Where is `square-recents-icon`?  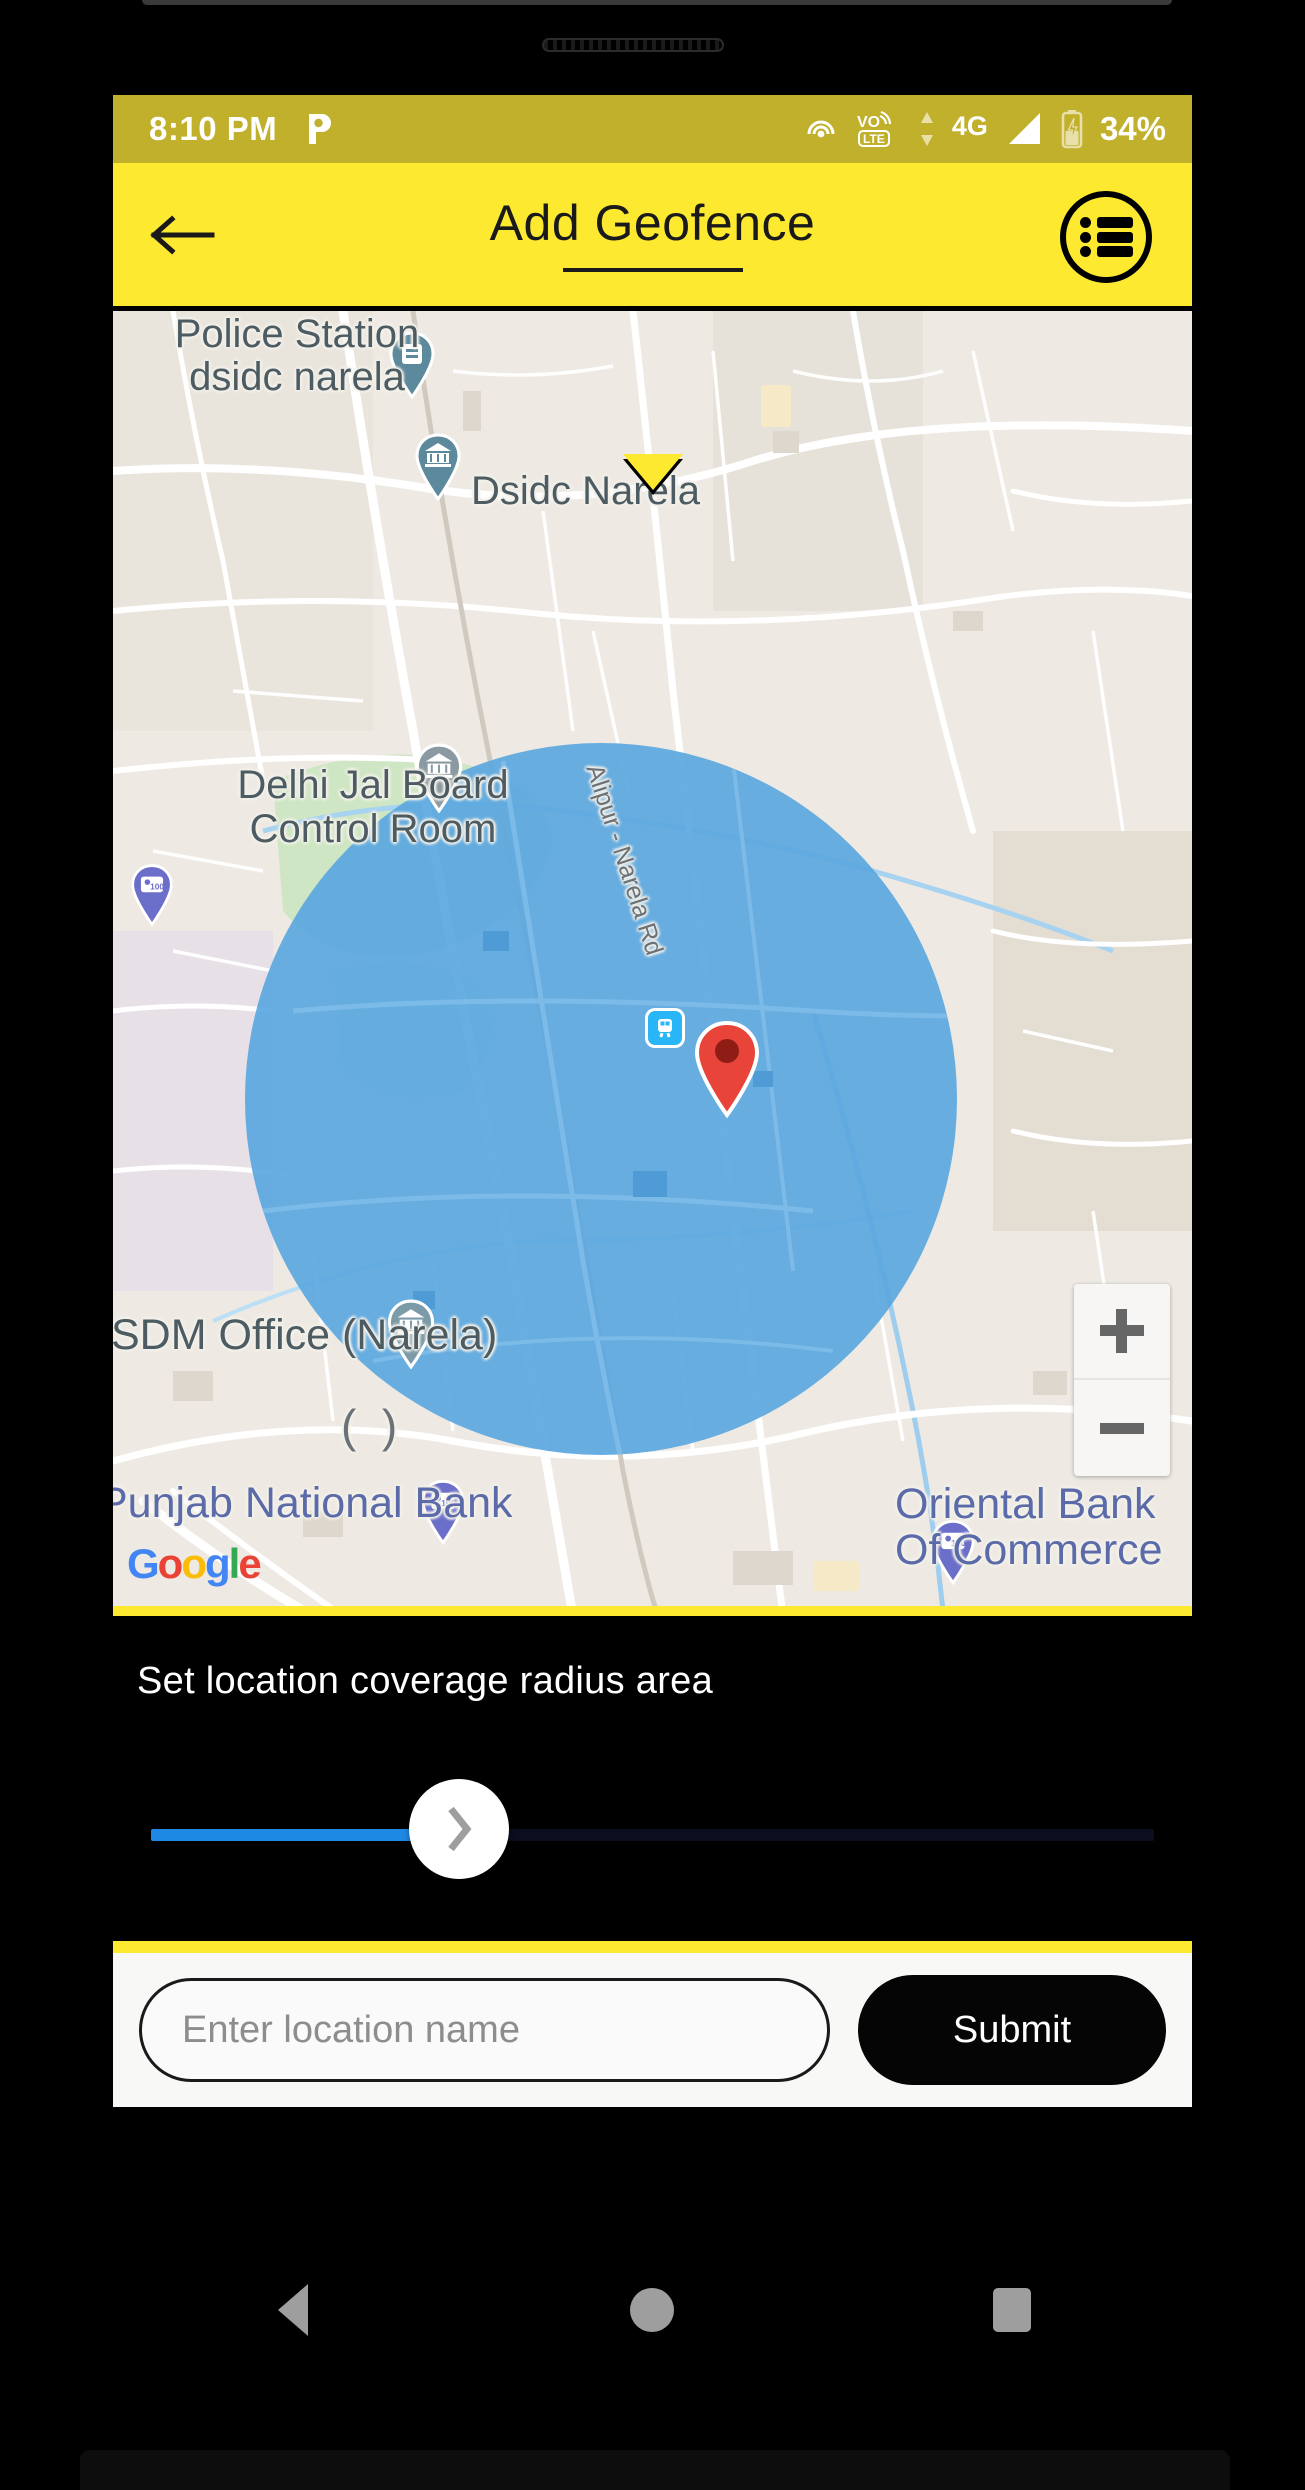 square-recents-icon is located at coordinates (1012, 2310).